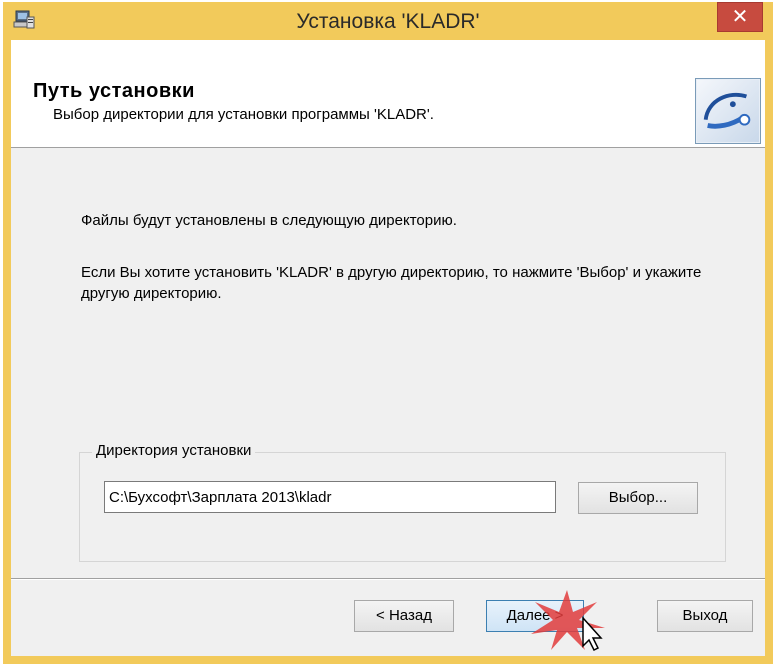 This screenshot has height=666, width=776. I want to click on install-directory-label: Директория установки, so click(174, 450).